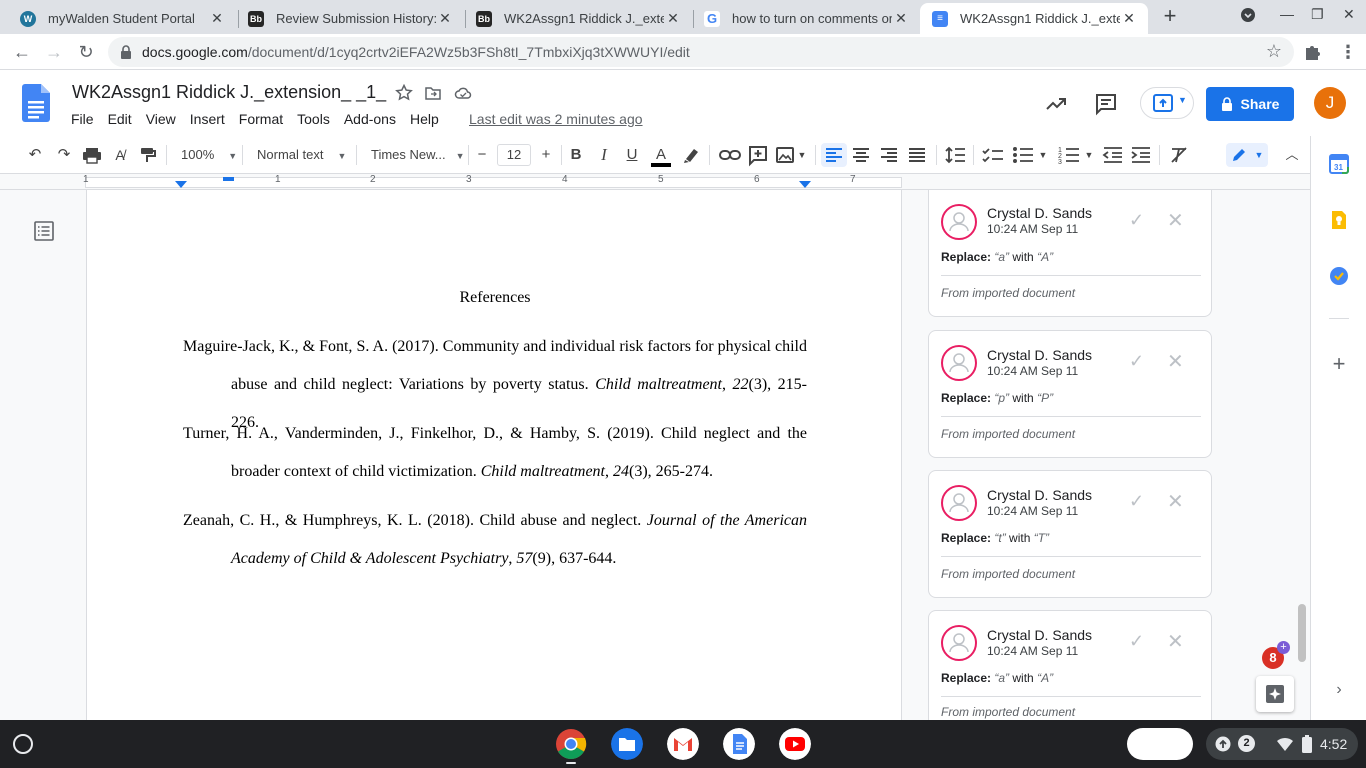  I want to click on font-size-input: 12, so click(514, 155).